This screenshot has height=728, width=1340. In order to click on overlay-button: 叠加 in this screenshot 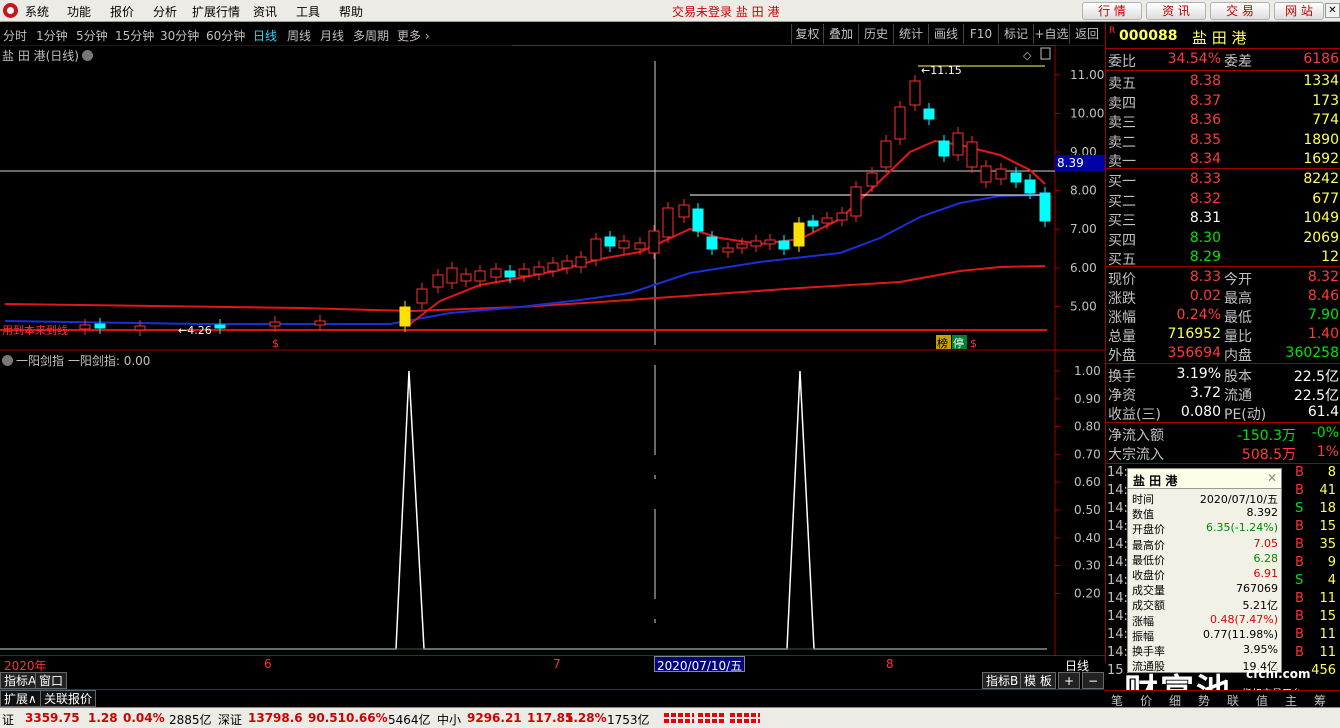, I will do `click(840, 34)`.